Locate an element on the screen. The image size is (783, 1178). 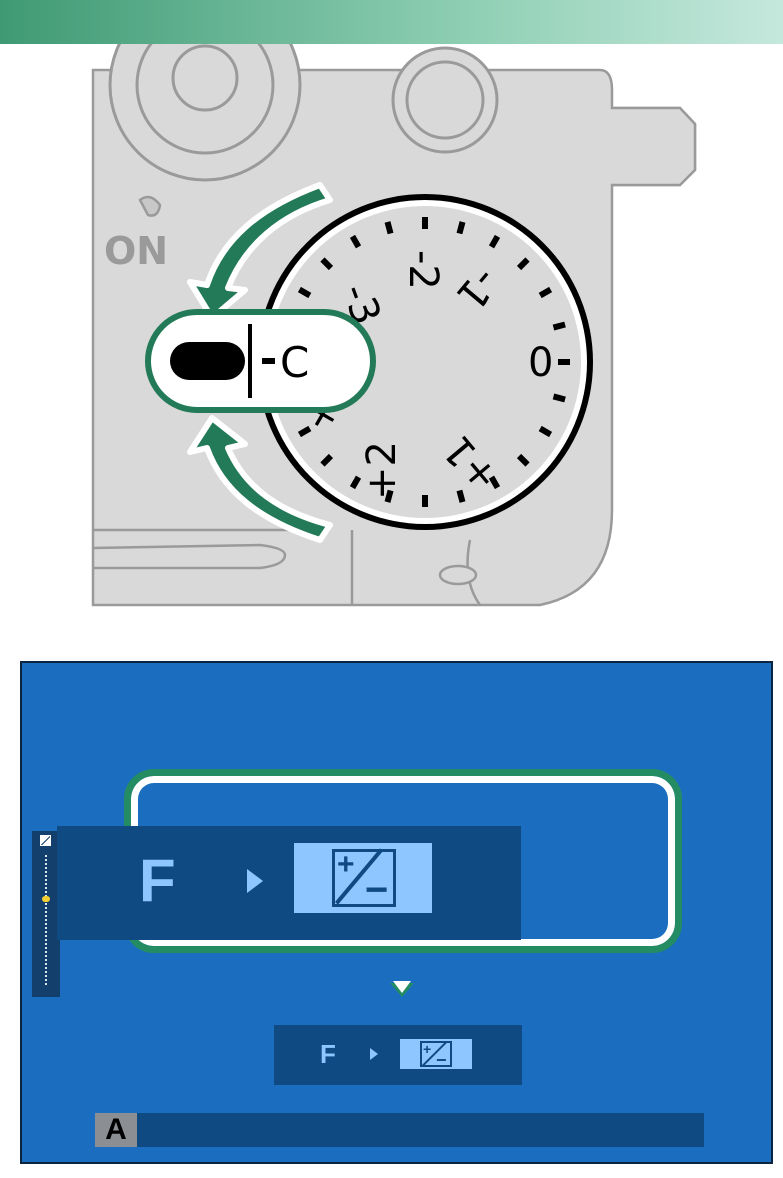
status-f-label: F is located at coordinates (328, 1054).